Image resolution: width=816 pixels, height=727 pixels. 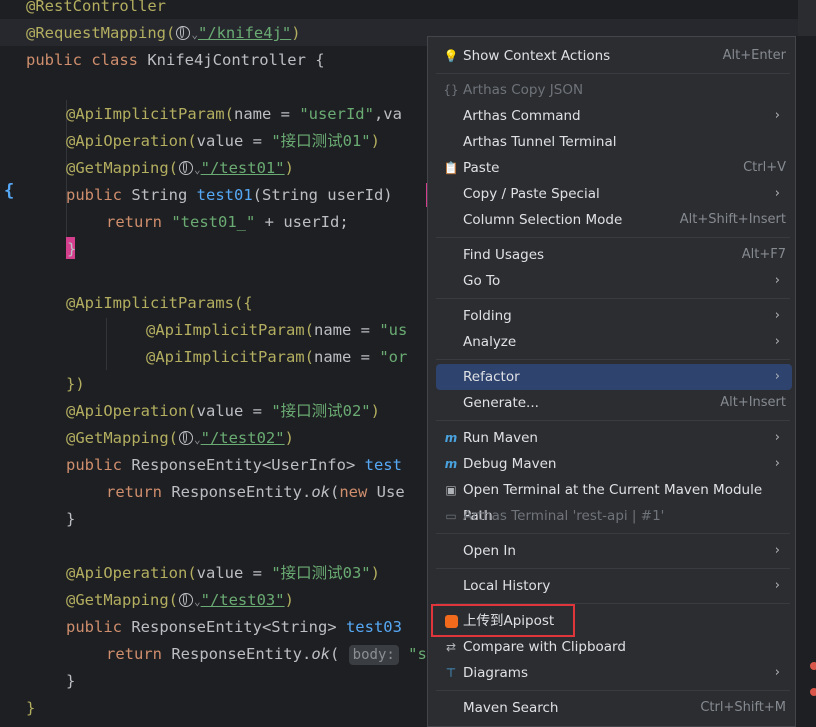 What do you see at coordinates (451, 90) in the screenshot?
I see `json-braces-icon: {}` at bounding box center [451, 90].